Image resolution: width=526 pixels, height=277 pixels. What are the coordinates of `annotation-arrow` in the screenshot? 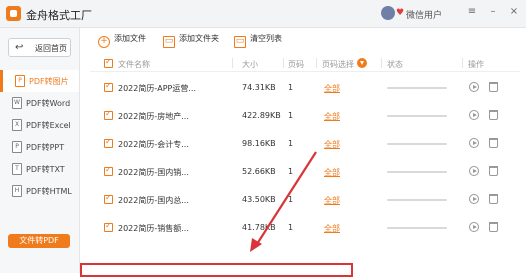 It's located at (283, 201).